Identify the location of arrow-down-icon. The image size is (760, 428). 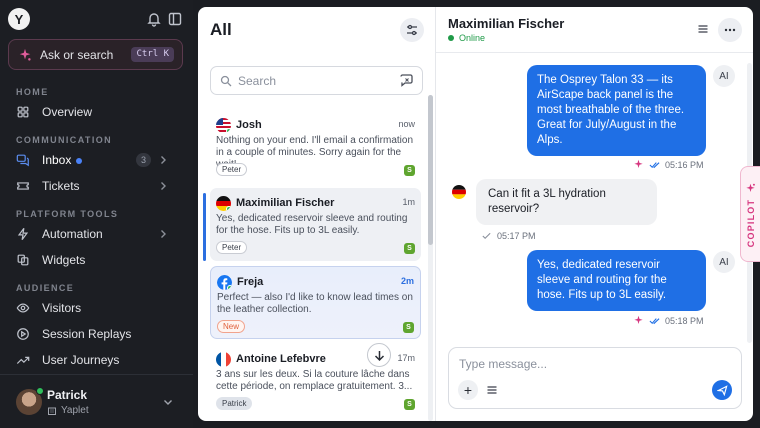
(379, 355).